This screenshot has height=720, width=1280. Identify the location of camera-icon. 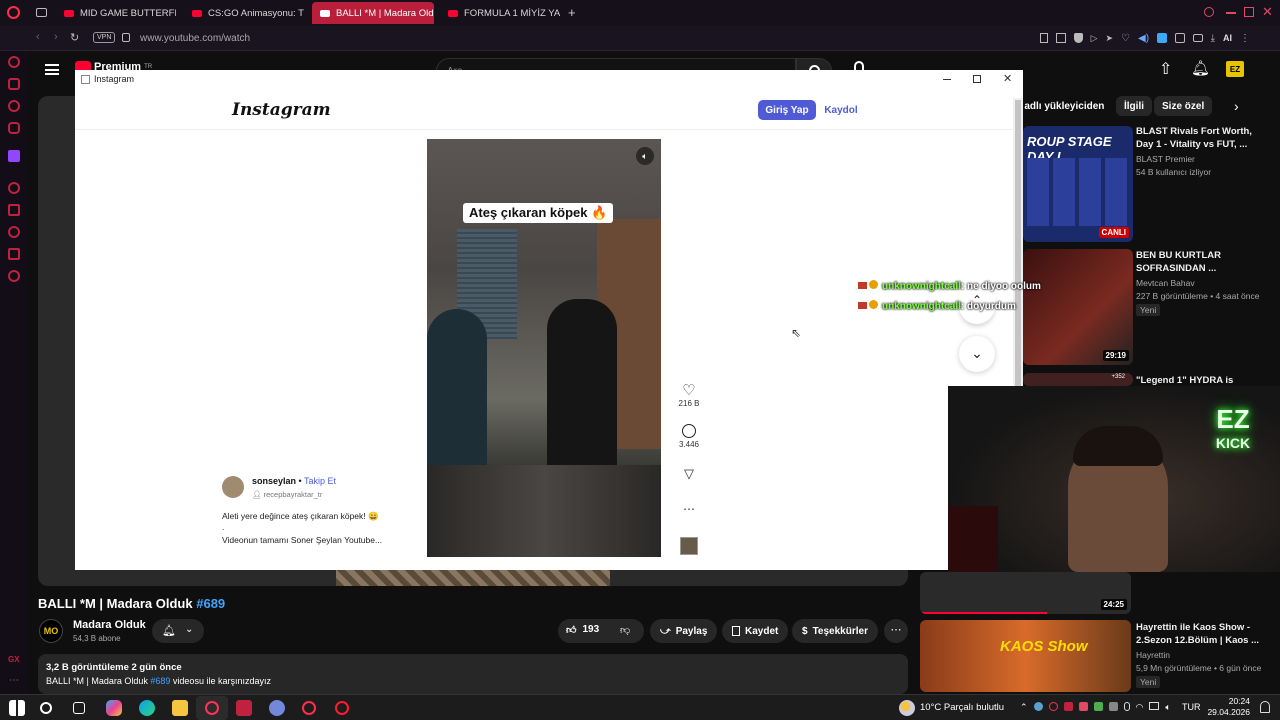
(1197, 38).